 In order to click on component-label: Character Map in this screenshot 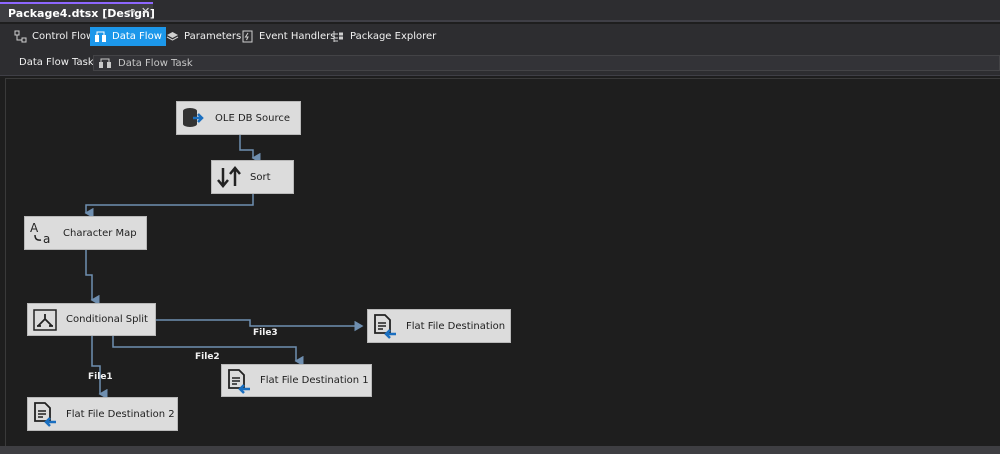, I will do `click(100, 233)`.